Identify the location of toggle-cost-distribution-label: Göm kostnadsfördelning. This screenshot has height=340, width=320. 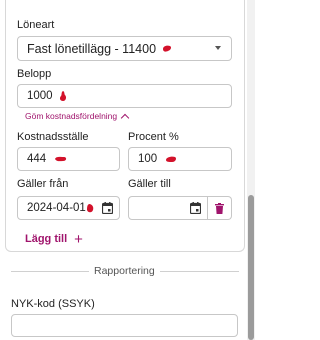
(71, 116).